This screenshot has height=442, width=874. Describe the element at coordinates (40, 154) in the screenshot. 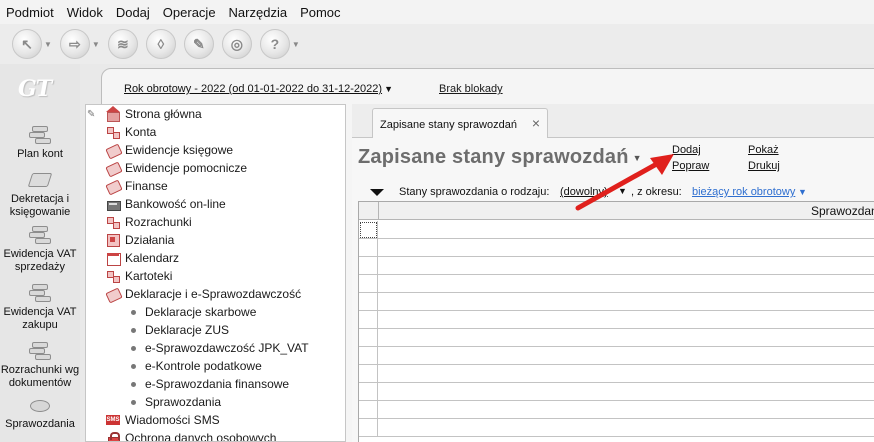

I see `shortcut-label: Plan kont` at that location.